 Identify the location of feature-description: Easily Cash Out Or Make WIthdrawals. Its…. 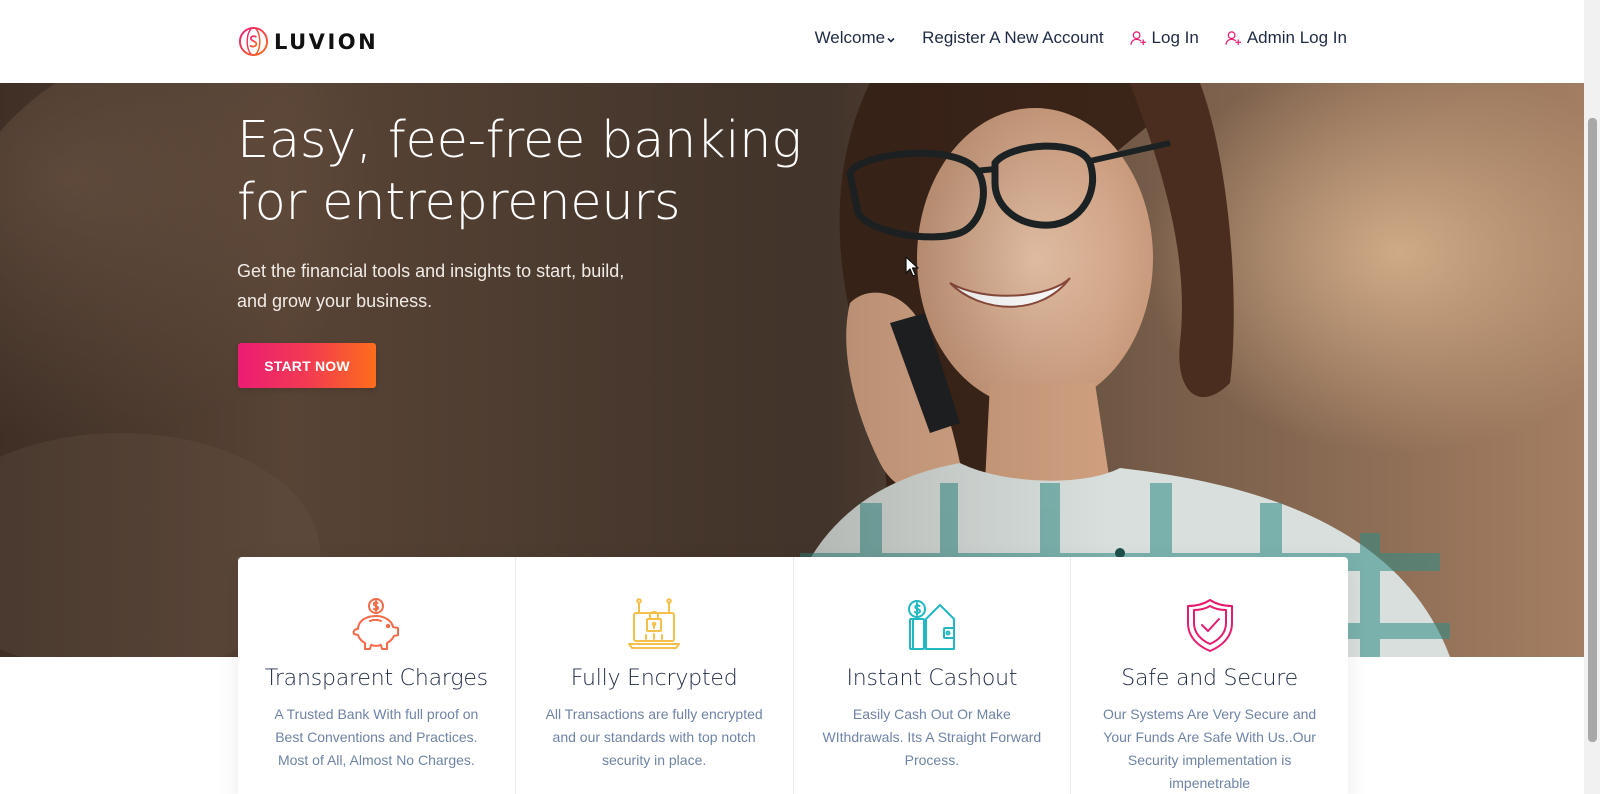
(932, 737).